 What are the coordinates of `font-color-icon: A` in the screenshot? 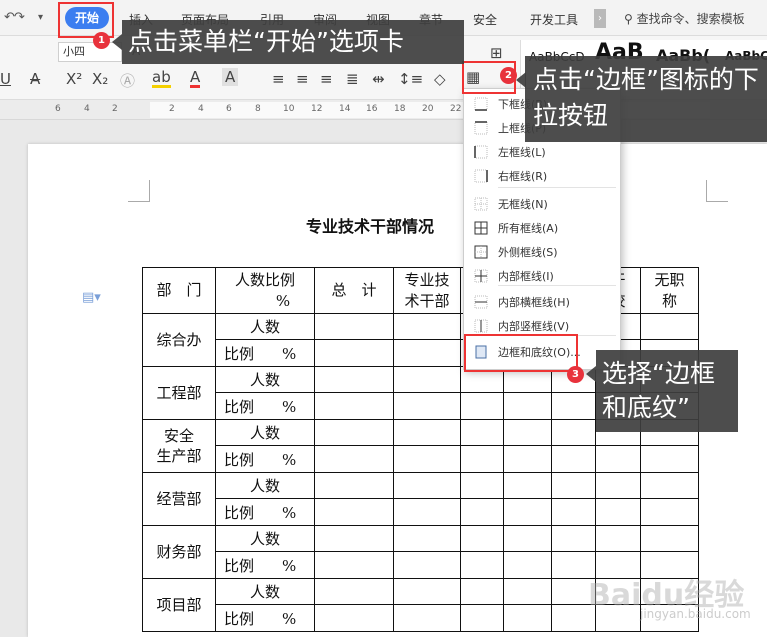 It's located at (195, 79).